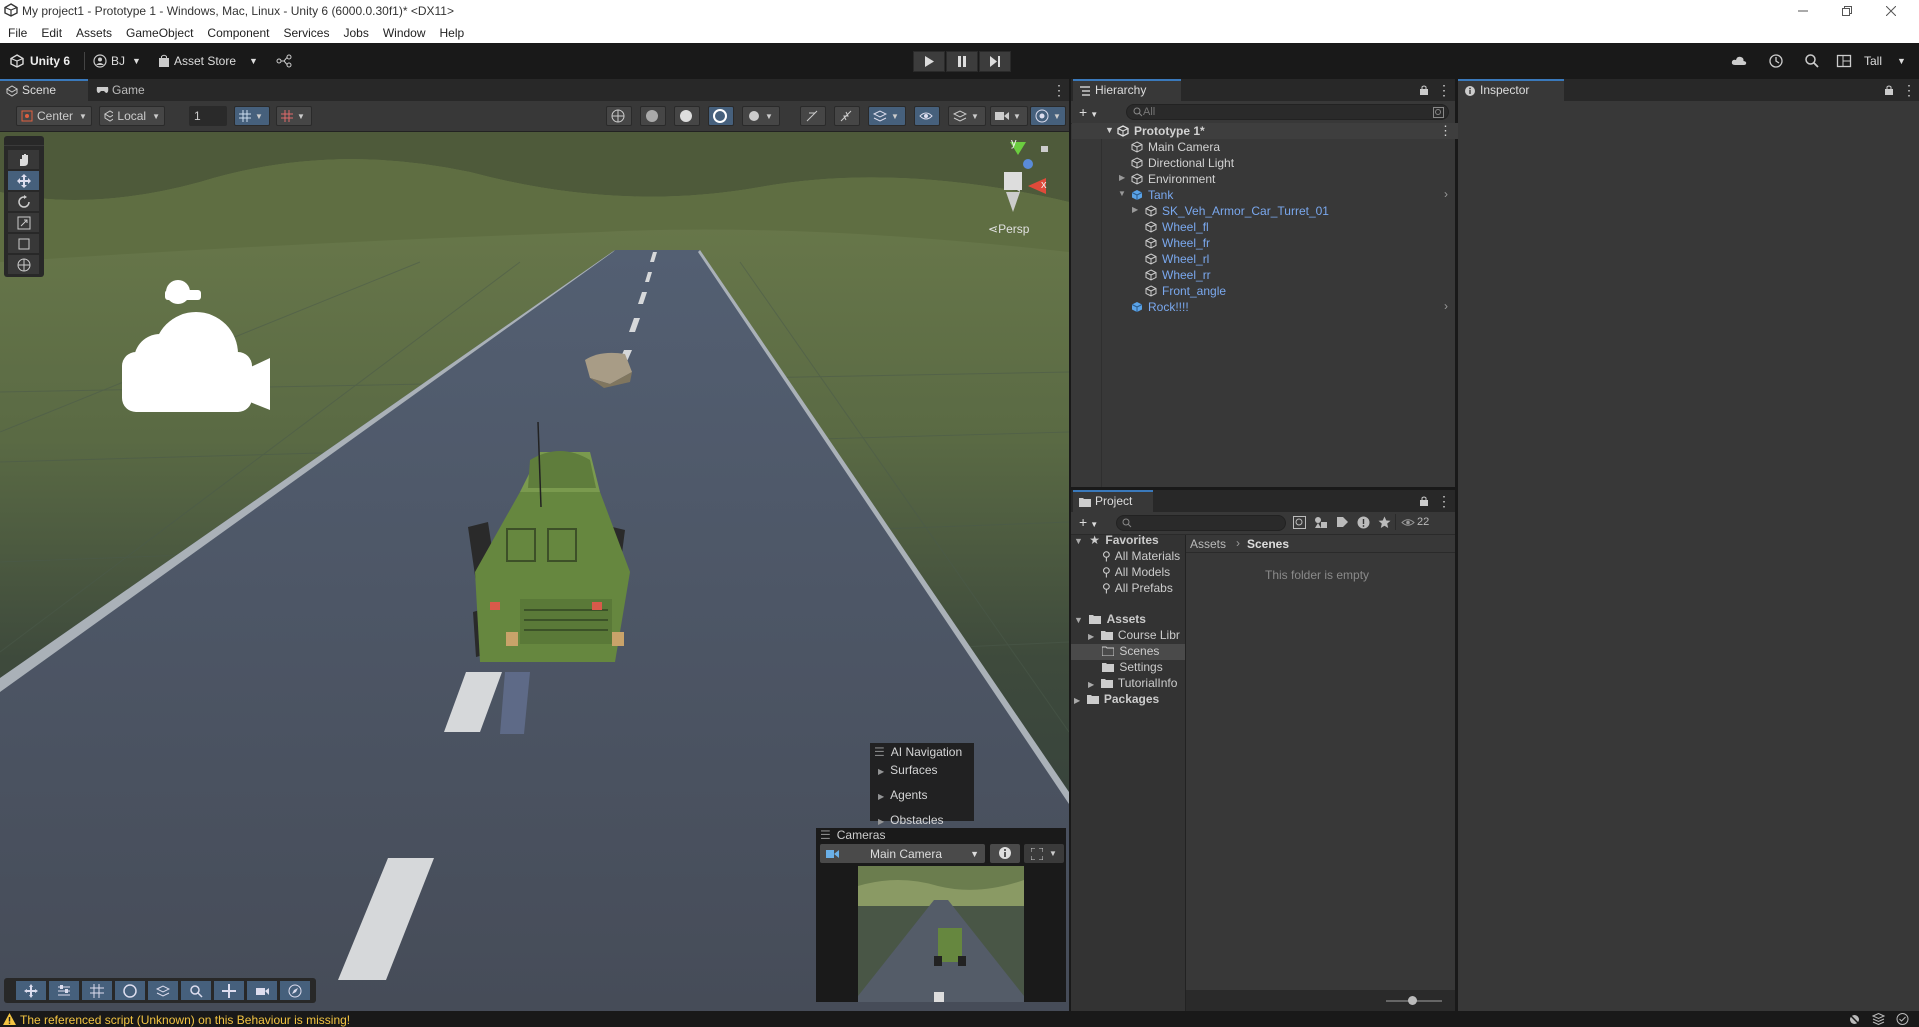 This screenshot has width=1919, height=1027. I want to click on tree-packages: ▶ Packages, so click(1116, 700).